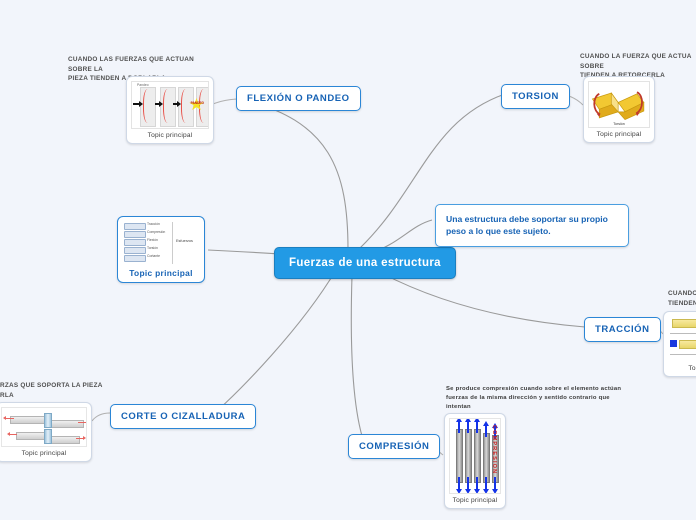 The width and height of the screenshot is (696, 520). I want to click on card-traccion: Top, so click(679, 344).